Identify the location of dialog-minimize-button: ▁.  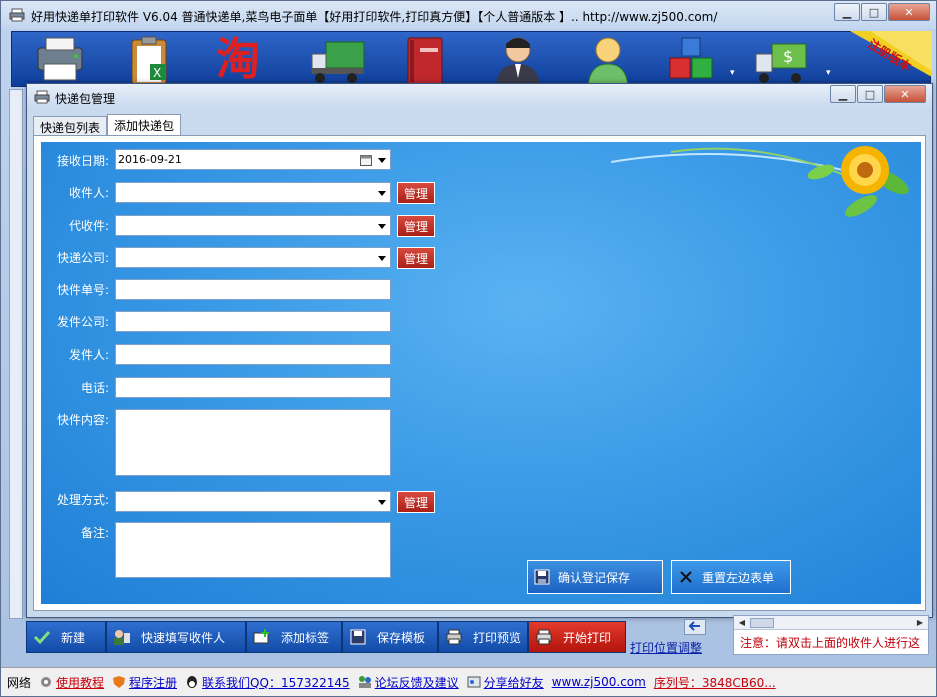
(843, 94).